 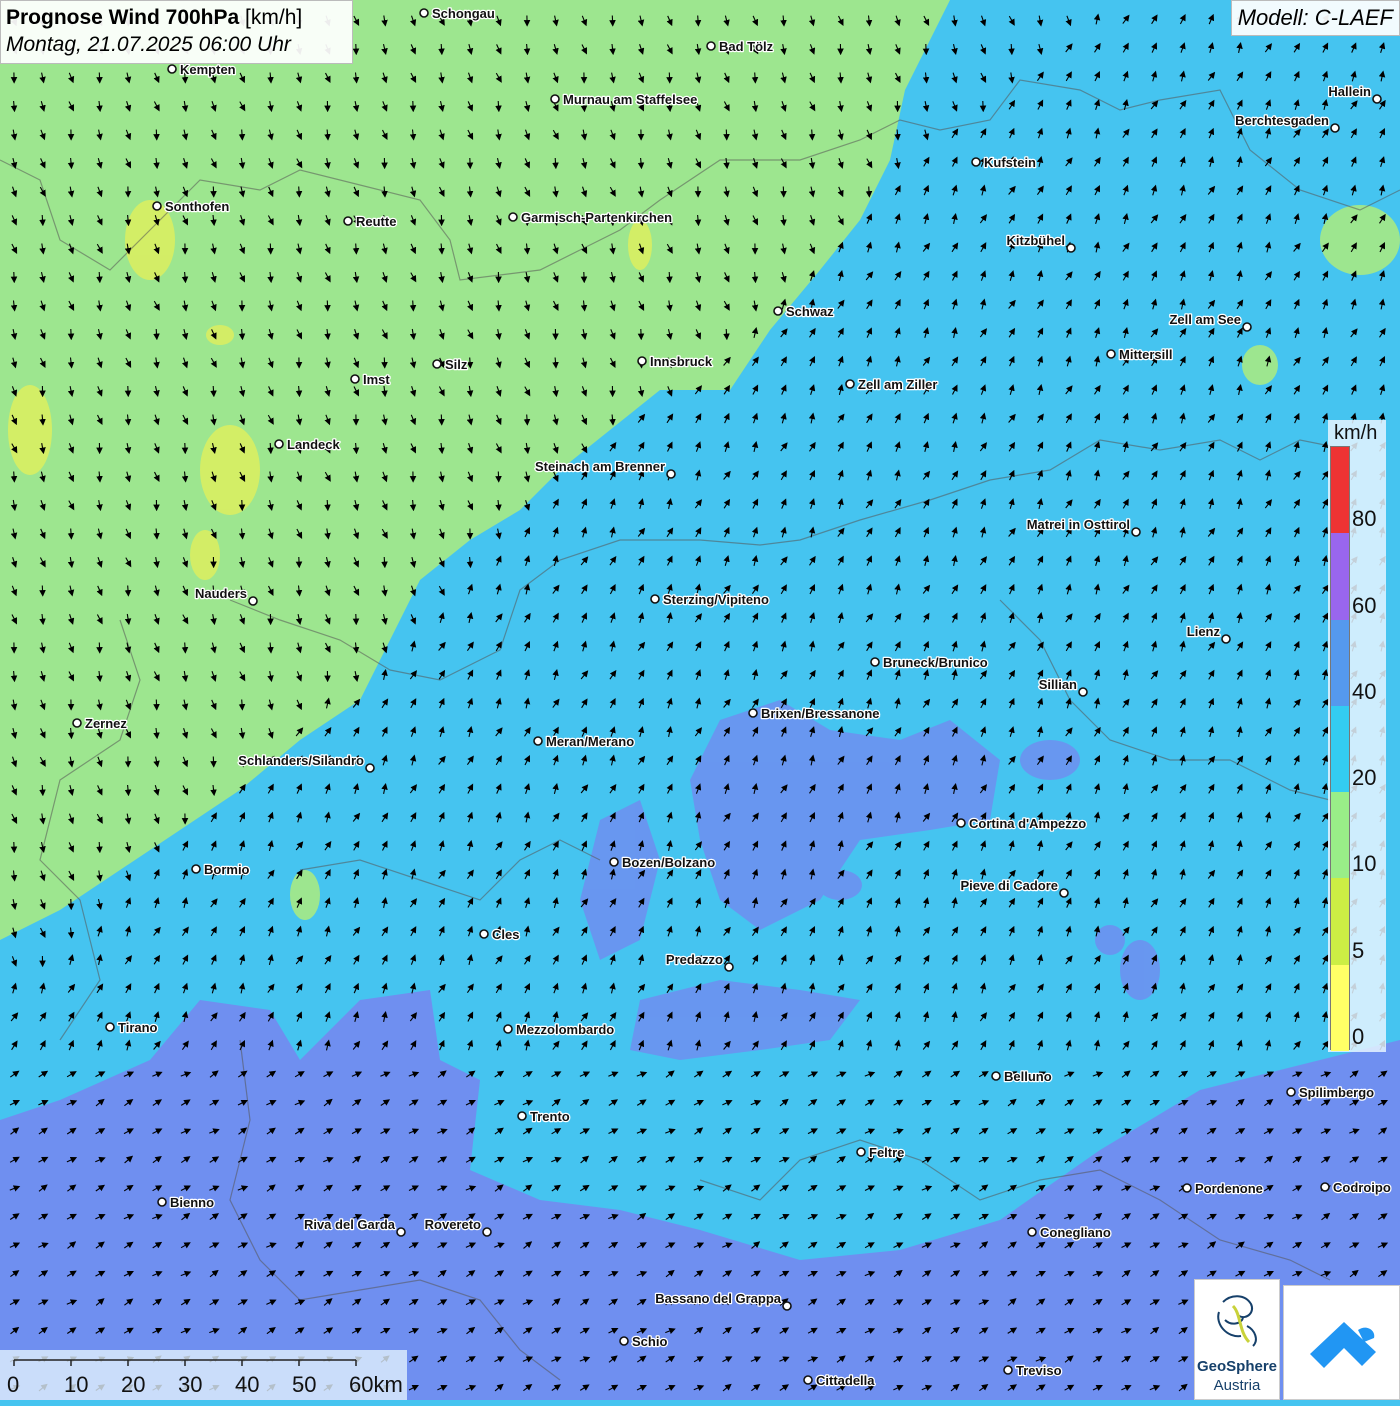 What do you see at coordinates (1341, 1342) in the screenshot?
I see `app-logo` at bounding box center [1341, 1342].